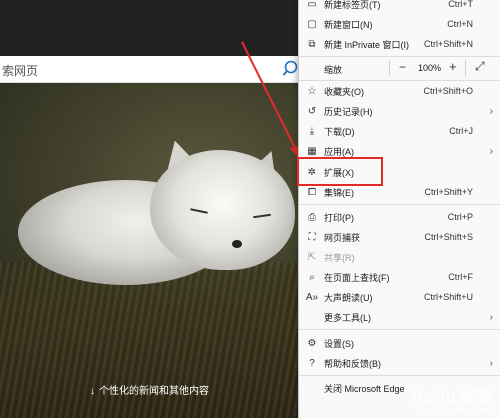 The height and width of the screenshot is (418, 500). What do you see at coordinates (312, 172) in the screenshot?
I see `extensions-icon: ✲` at bounding box center [312, 172].